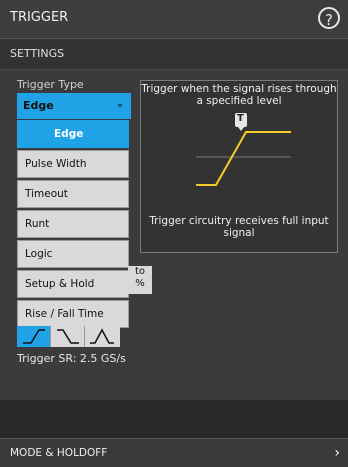 Image resolution: width=348 pixels, height=467 pixels. Describe the element at coordinates (73, 134) in the screenshot. I see `menu-item-edge: Edge` at that location.